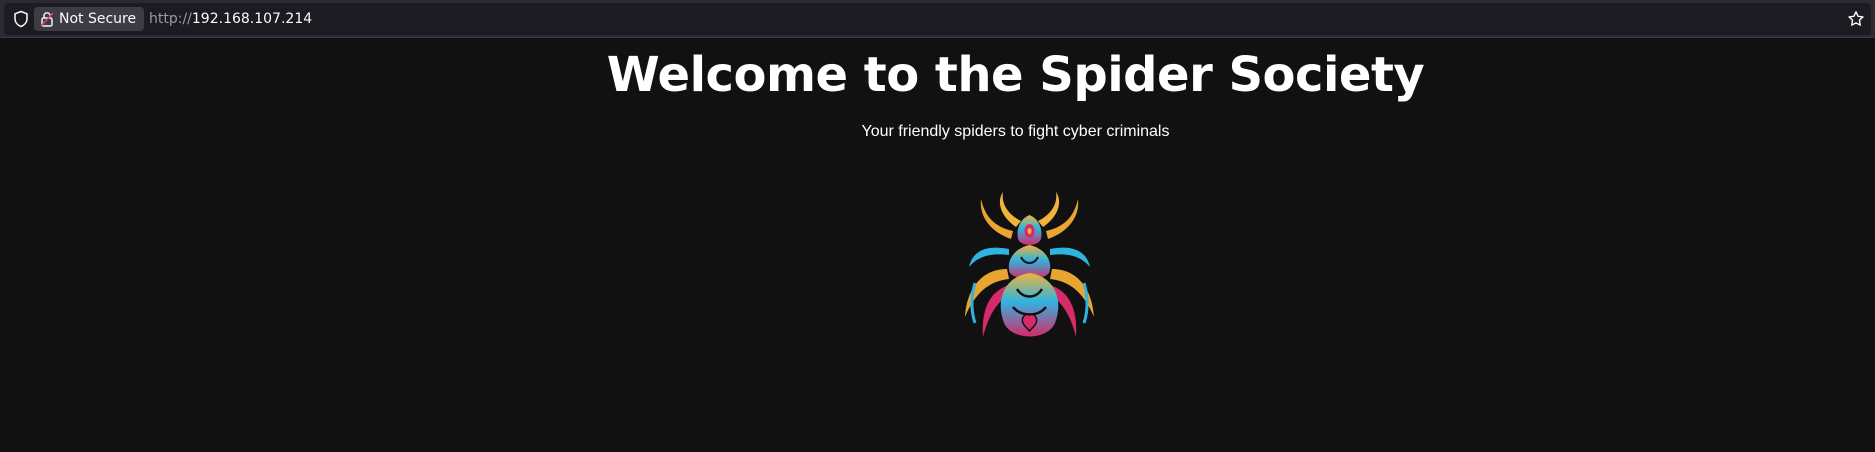 The image size is (1875, 452). What do you see at coordinates (1856, 19) in the screenshot?
I see `bookmark-star-icon` at bounding box center [1856, 19].